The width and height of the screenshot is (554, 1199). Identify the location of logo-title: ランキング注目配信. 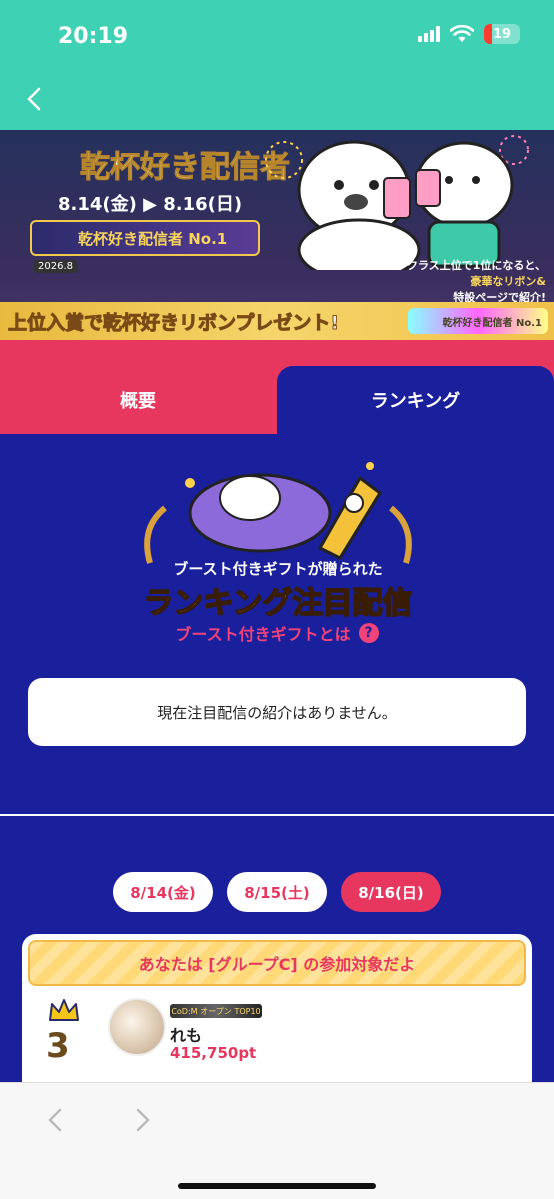
(278, 603).